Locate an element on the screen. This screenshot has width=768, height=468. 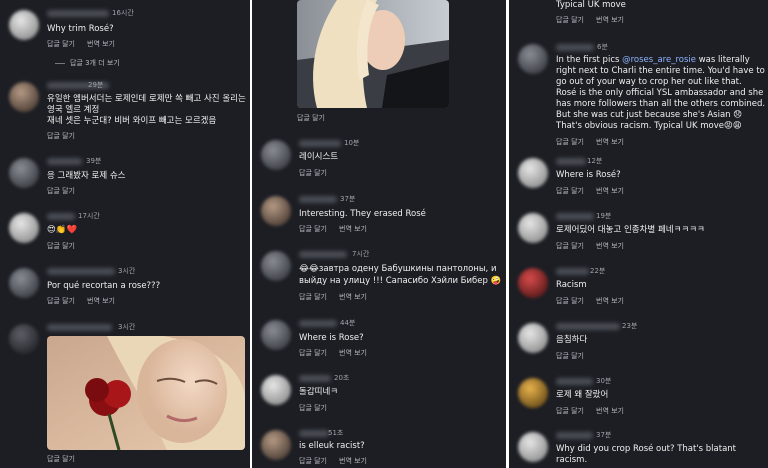
timestamp: 37분 is located at coordinates (604, 435).